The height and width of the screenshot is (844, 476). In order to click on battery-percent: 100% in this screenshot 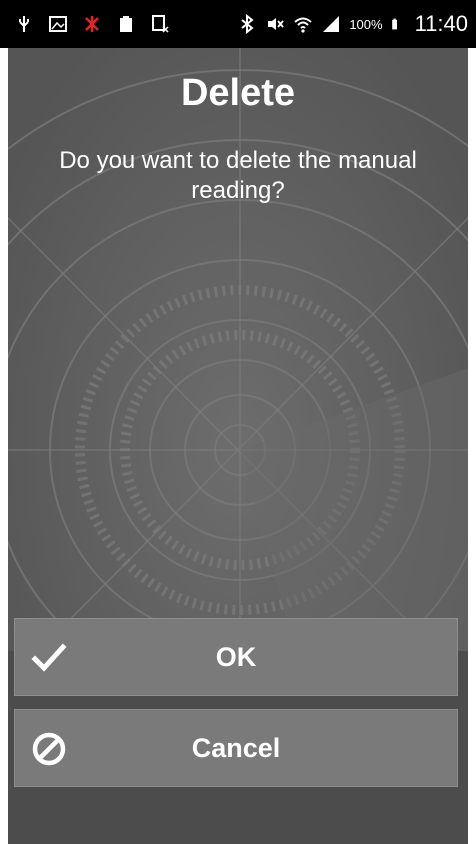, I will do `click(366, 24)`.